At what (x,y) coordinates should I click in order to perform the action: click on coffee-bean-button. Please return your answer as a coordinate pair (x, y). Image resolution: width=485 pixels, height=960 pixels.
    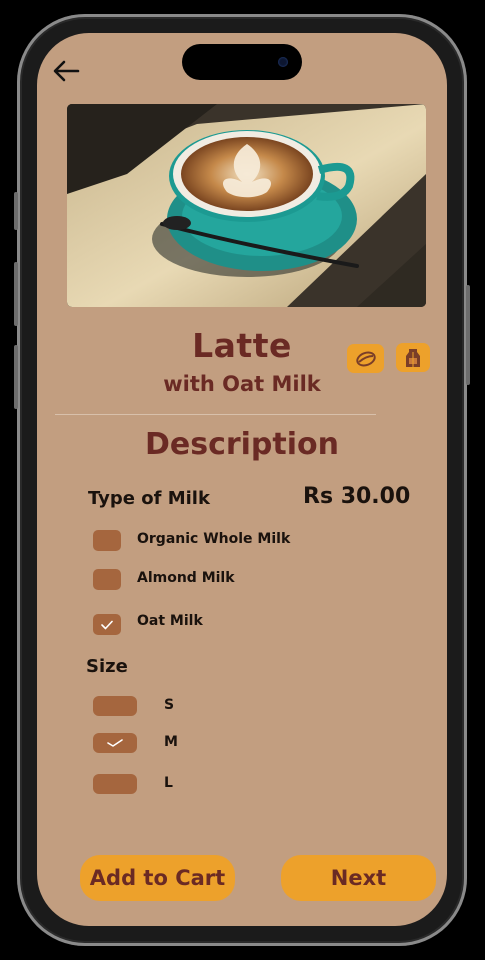
    Looking at the image, I should click on (365, 358).